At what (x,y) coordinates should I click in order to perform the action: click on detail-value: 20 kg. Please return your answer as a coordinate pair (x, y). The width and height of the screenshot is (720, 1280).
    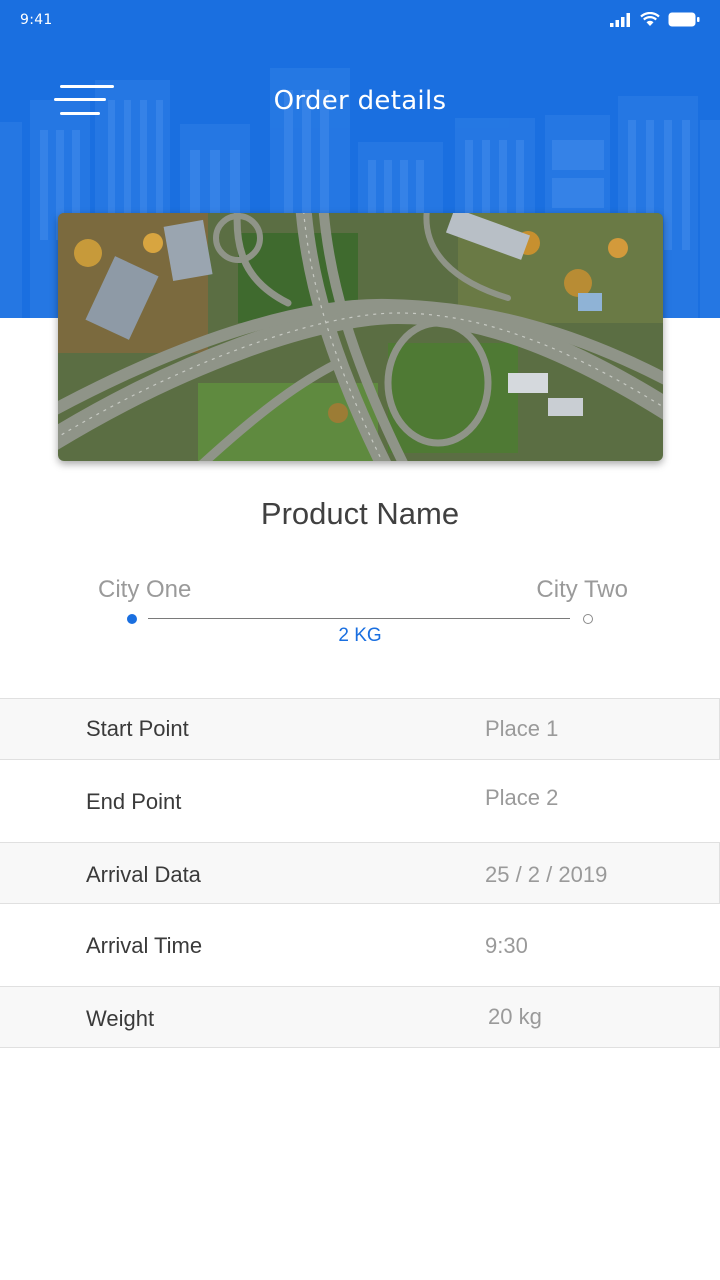
    Looking at the image, I should click on (515, 1016).